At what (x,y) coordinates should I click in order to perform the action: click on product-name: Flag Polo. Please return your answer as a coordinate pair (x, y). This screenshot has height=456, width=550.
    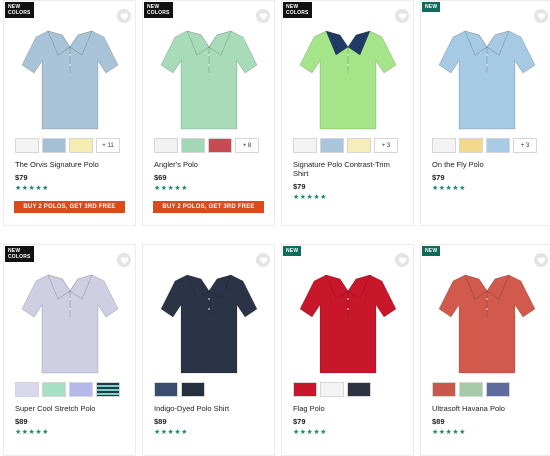
    Looking at the image, I should click on (347, 408).